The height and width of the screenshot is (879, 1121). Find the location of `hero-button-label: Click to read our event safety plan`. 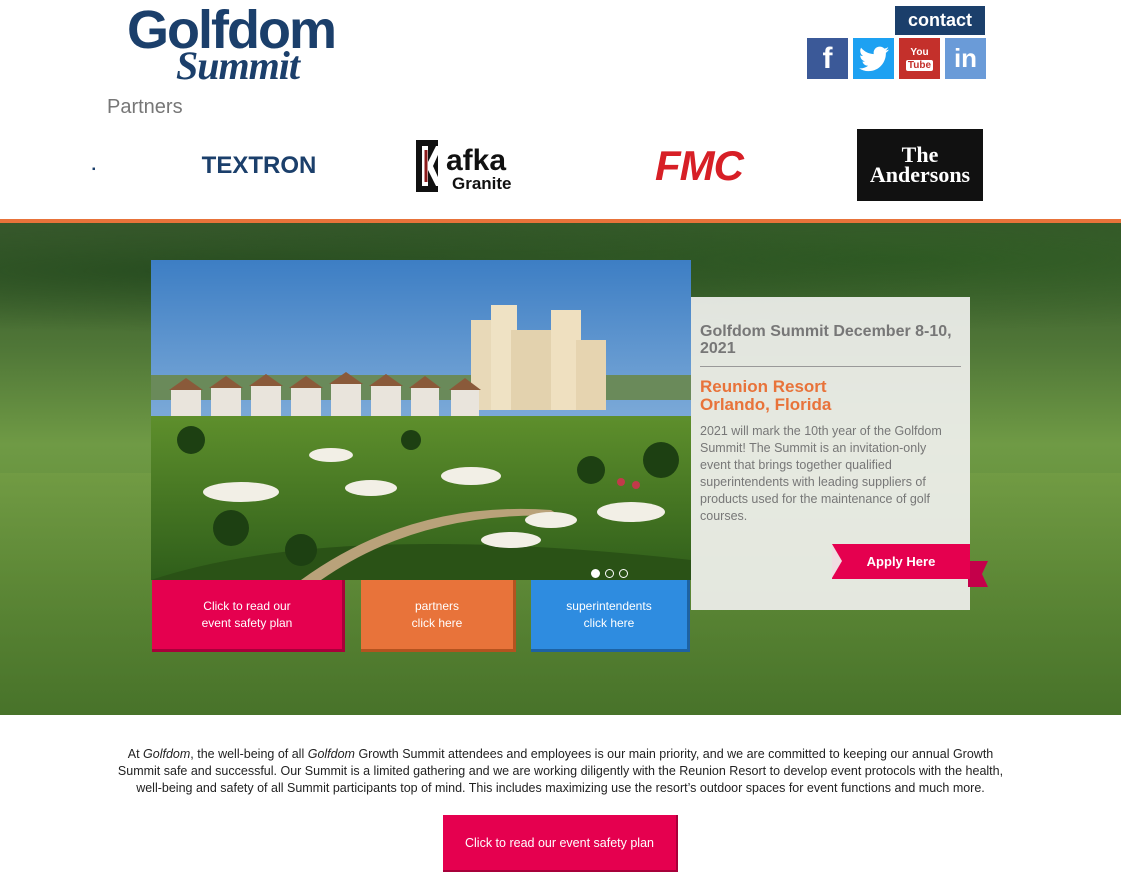

hero-button-label: Click to read our event safety plan is located at coordinates (247, 614).